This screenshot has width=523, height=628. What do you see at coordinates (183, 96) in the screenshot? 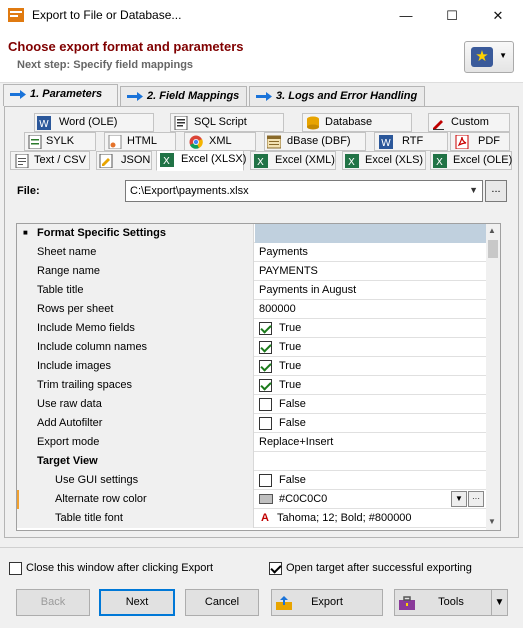
I see `tab-field-mappings: 2. Field Mappings` at bounding box center [183, 96].